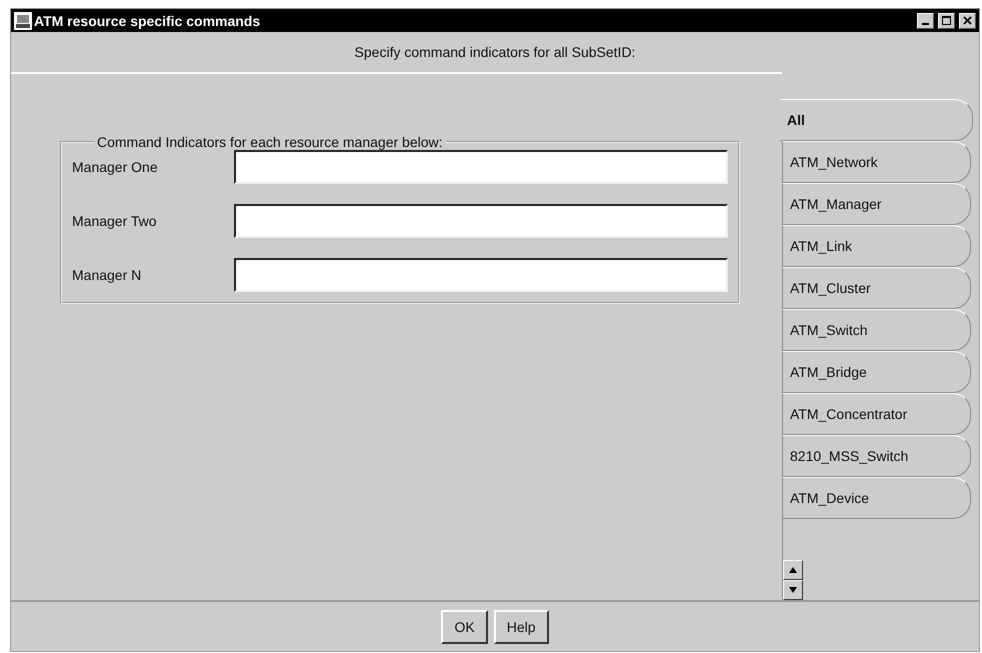  I want to click on maximize-icon, so click(946, 20).